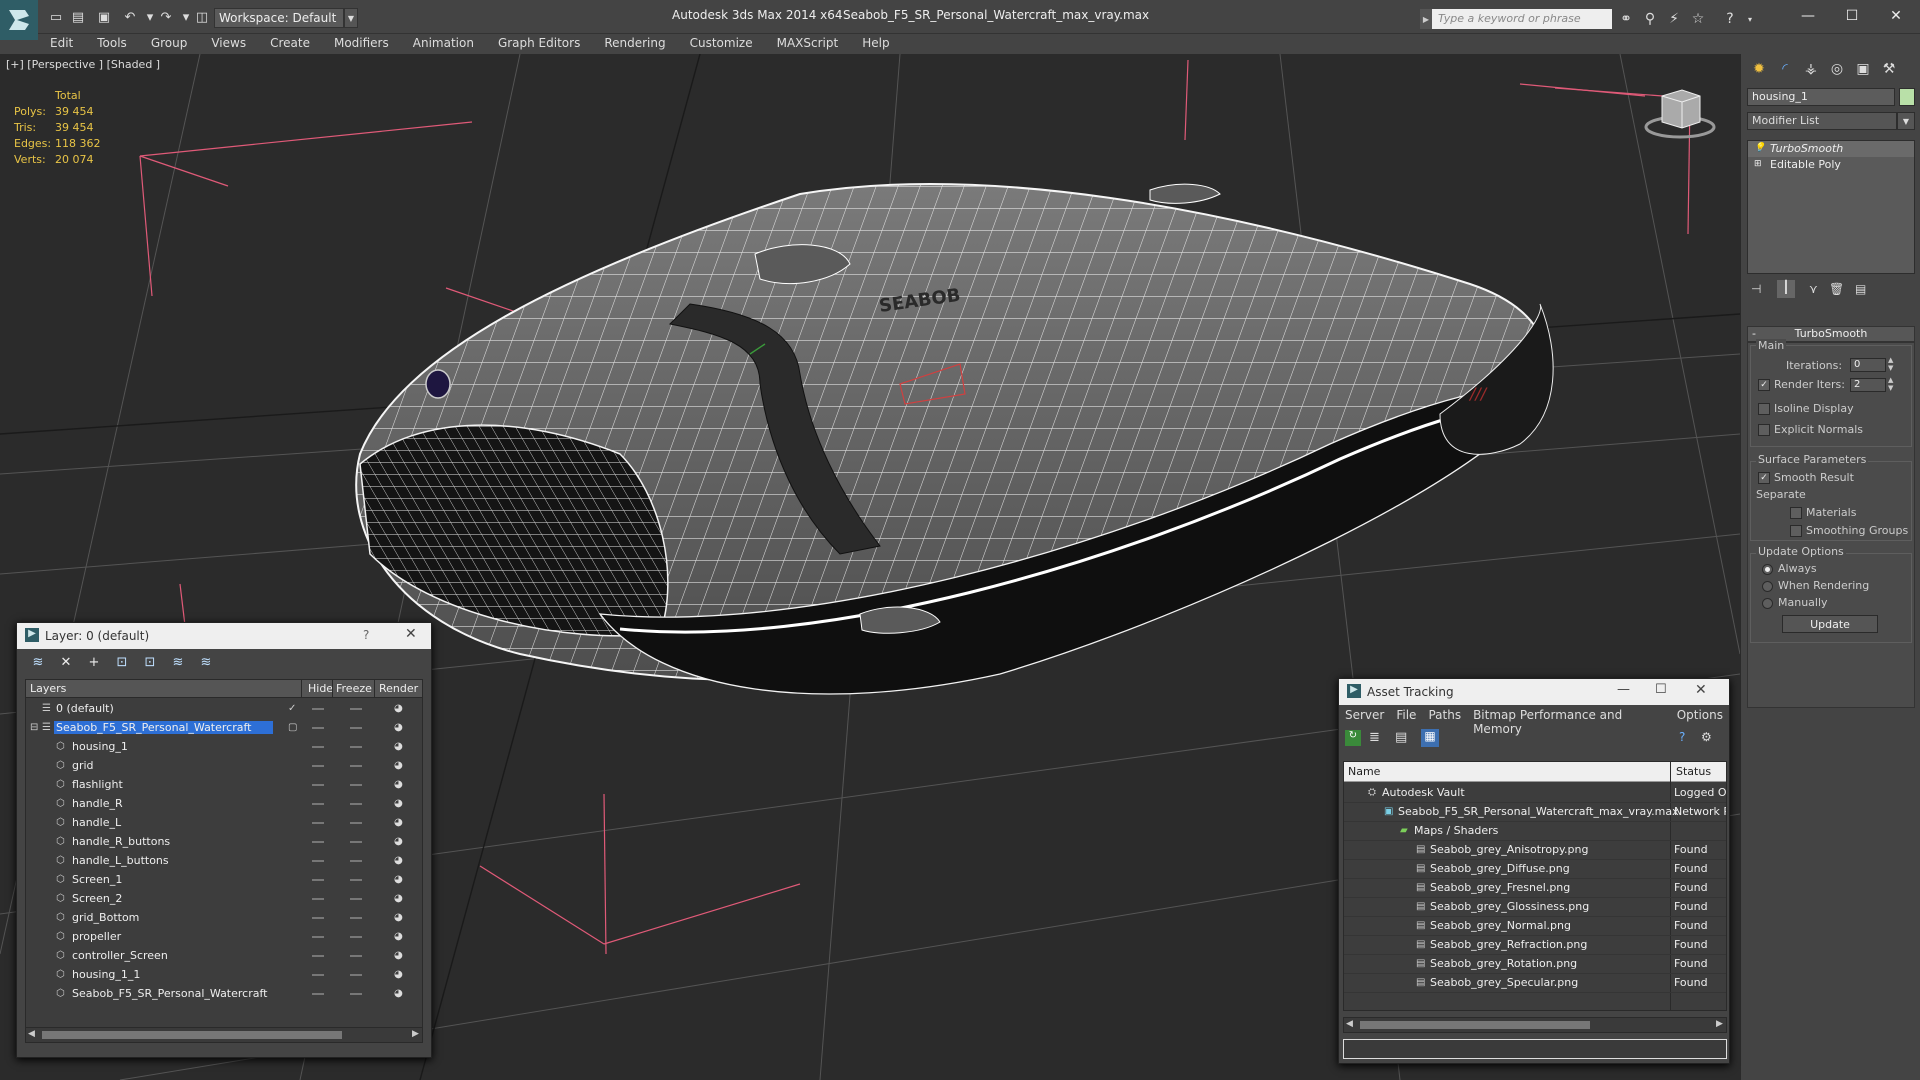 Image resolution: width=1920 pixels, height=1080 pixels. Describe the element at coordinates (1764, 478) in the screenshot. I see `smooth-result-checkbox: ✓` at that location.